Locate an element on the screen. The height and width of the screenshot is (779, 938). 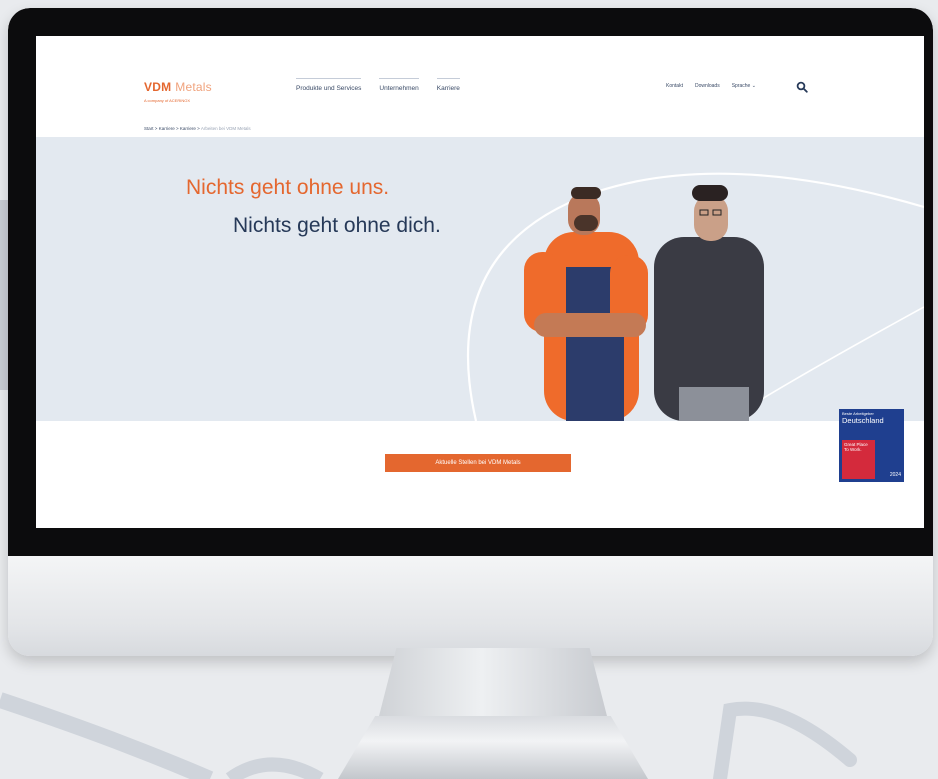
hero-headline-secondary: Nichts geht ohne dich. is located at coordinates (337, 225).